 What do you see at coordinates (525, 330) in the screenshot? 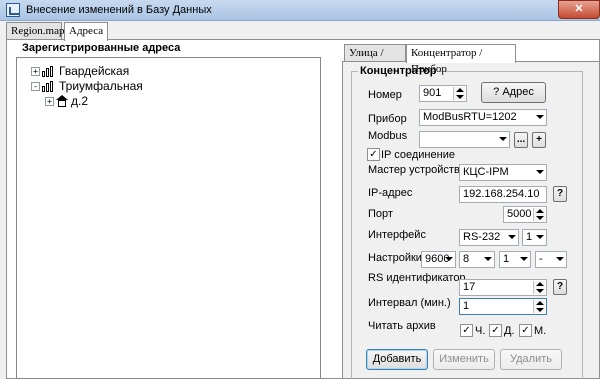
I see `archive-monthly-checkbox` at bounding box center [525, 330].